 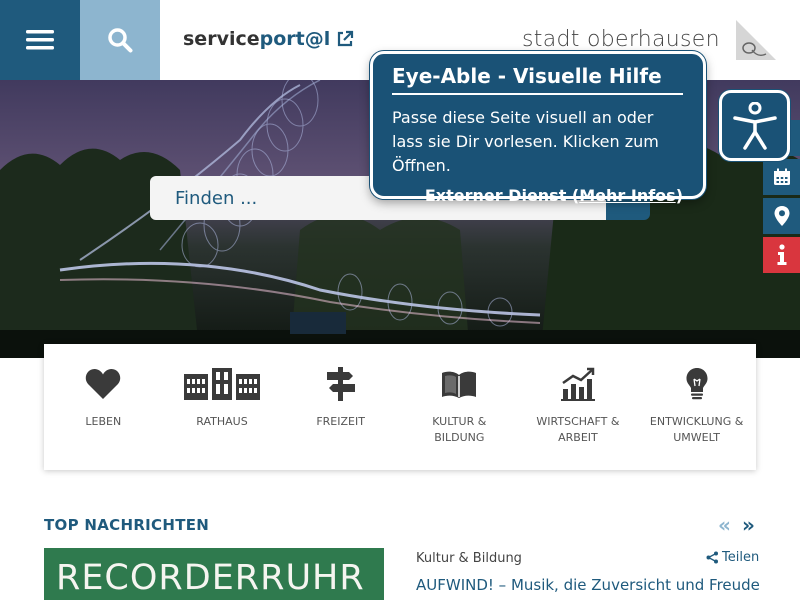 What do you see at coordinates (459, 407) in the screenshot?
I see `category-kultur-bildung: KULTUR & BILDUNG` at bounding box center [459, 407].